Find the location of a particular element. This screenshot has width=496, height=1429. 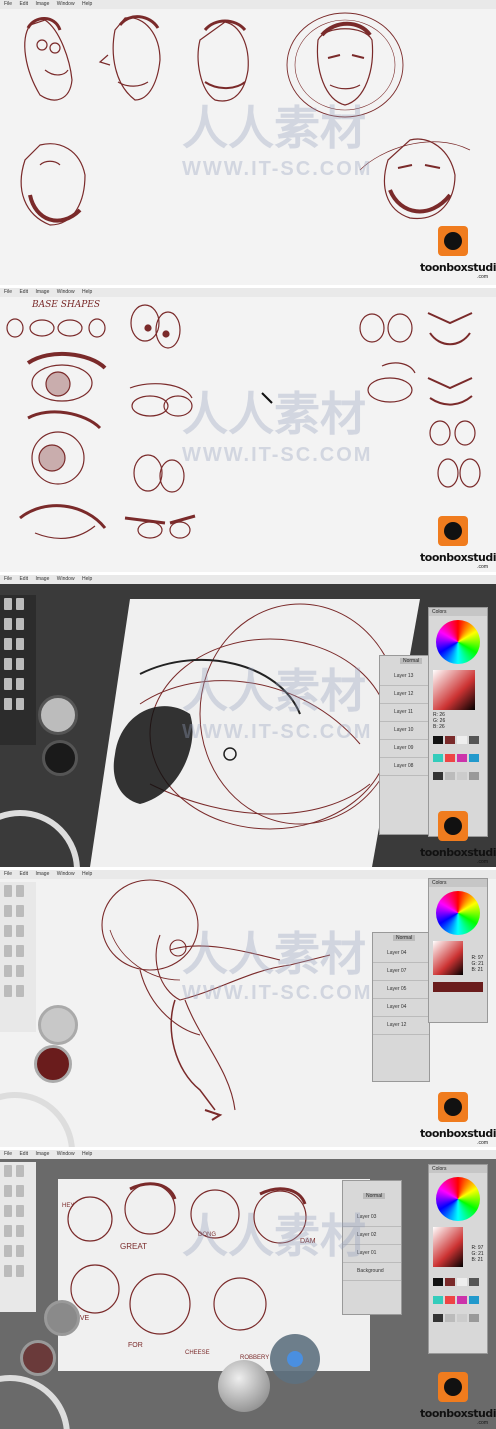

brush-palette is located at coordinates (18, 957).